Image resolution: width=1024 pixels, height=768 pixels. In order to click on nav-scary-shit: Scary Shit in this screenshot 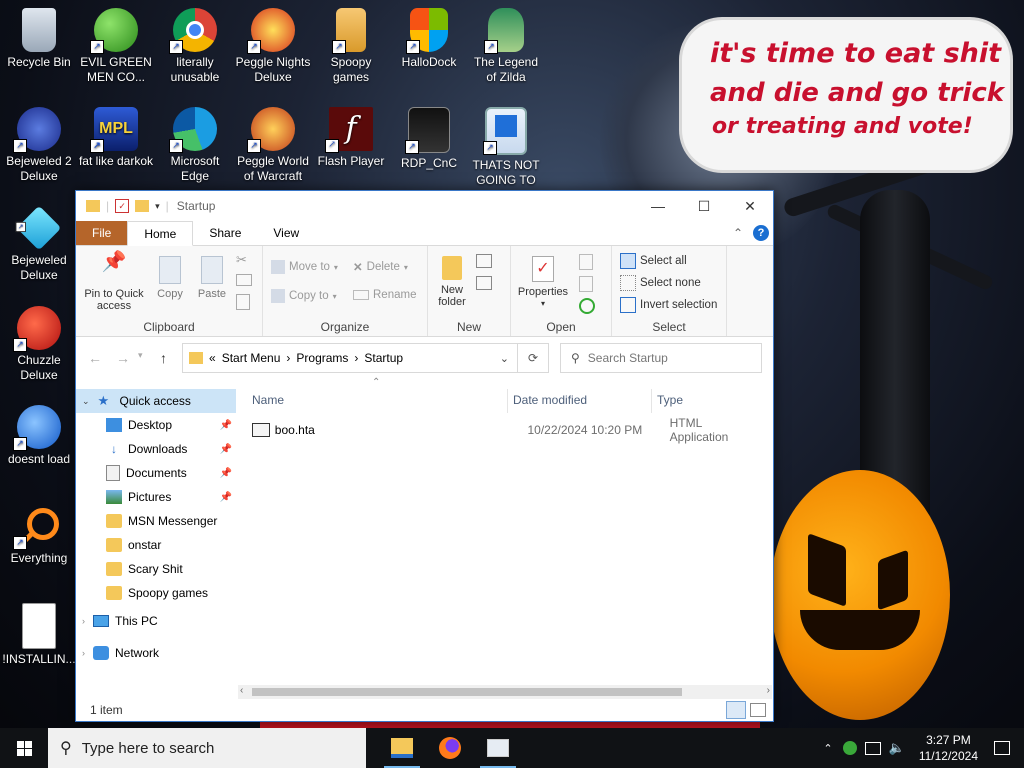, I will do `click(156, 569)`.